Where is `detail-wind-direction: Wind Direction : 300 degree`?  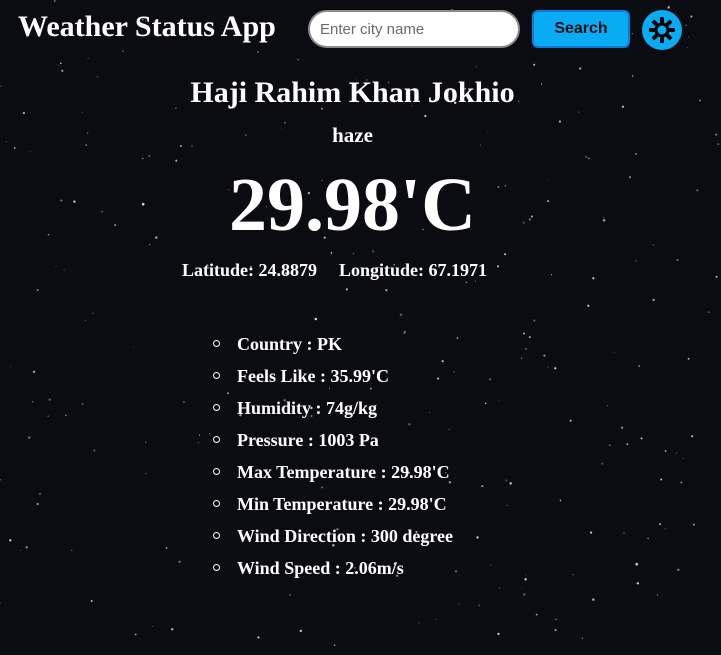
detail-wind-direction: Wind Direction : 300 degree is located at coordinates (333, 540).